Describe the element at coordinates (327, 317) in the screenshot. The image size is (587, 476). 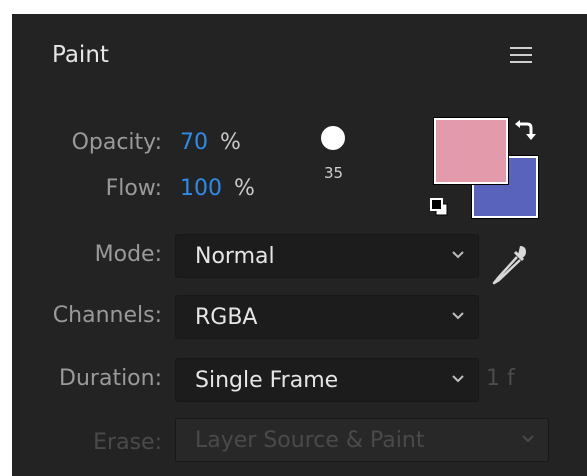
I see `channels-dropdown: RGBA` at that location.